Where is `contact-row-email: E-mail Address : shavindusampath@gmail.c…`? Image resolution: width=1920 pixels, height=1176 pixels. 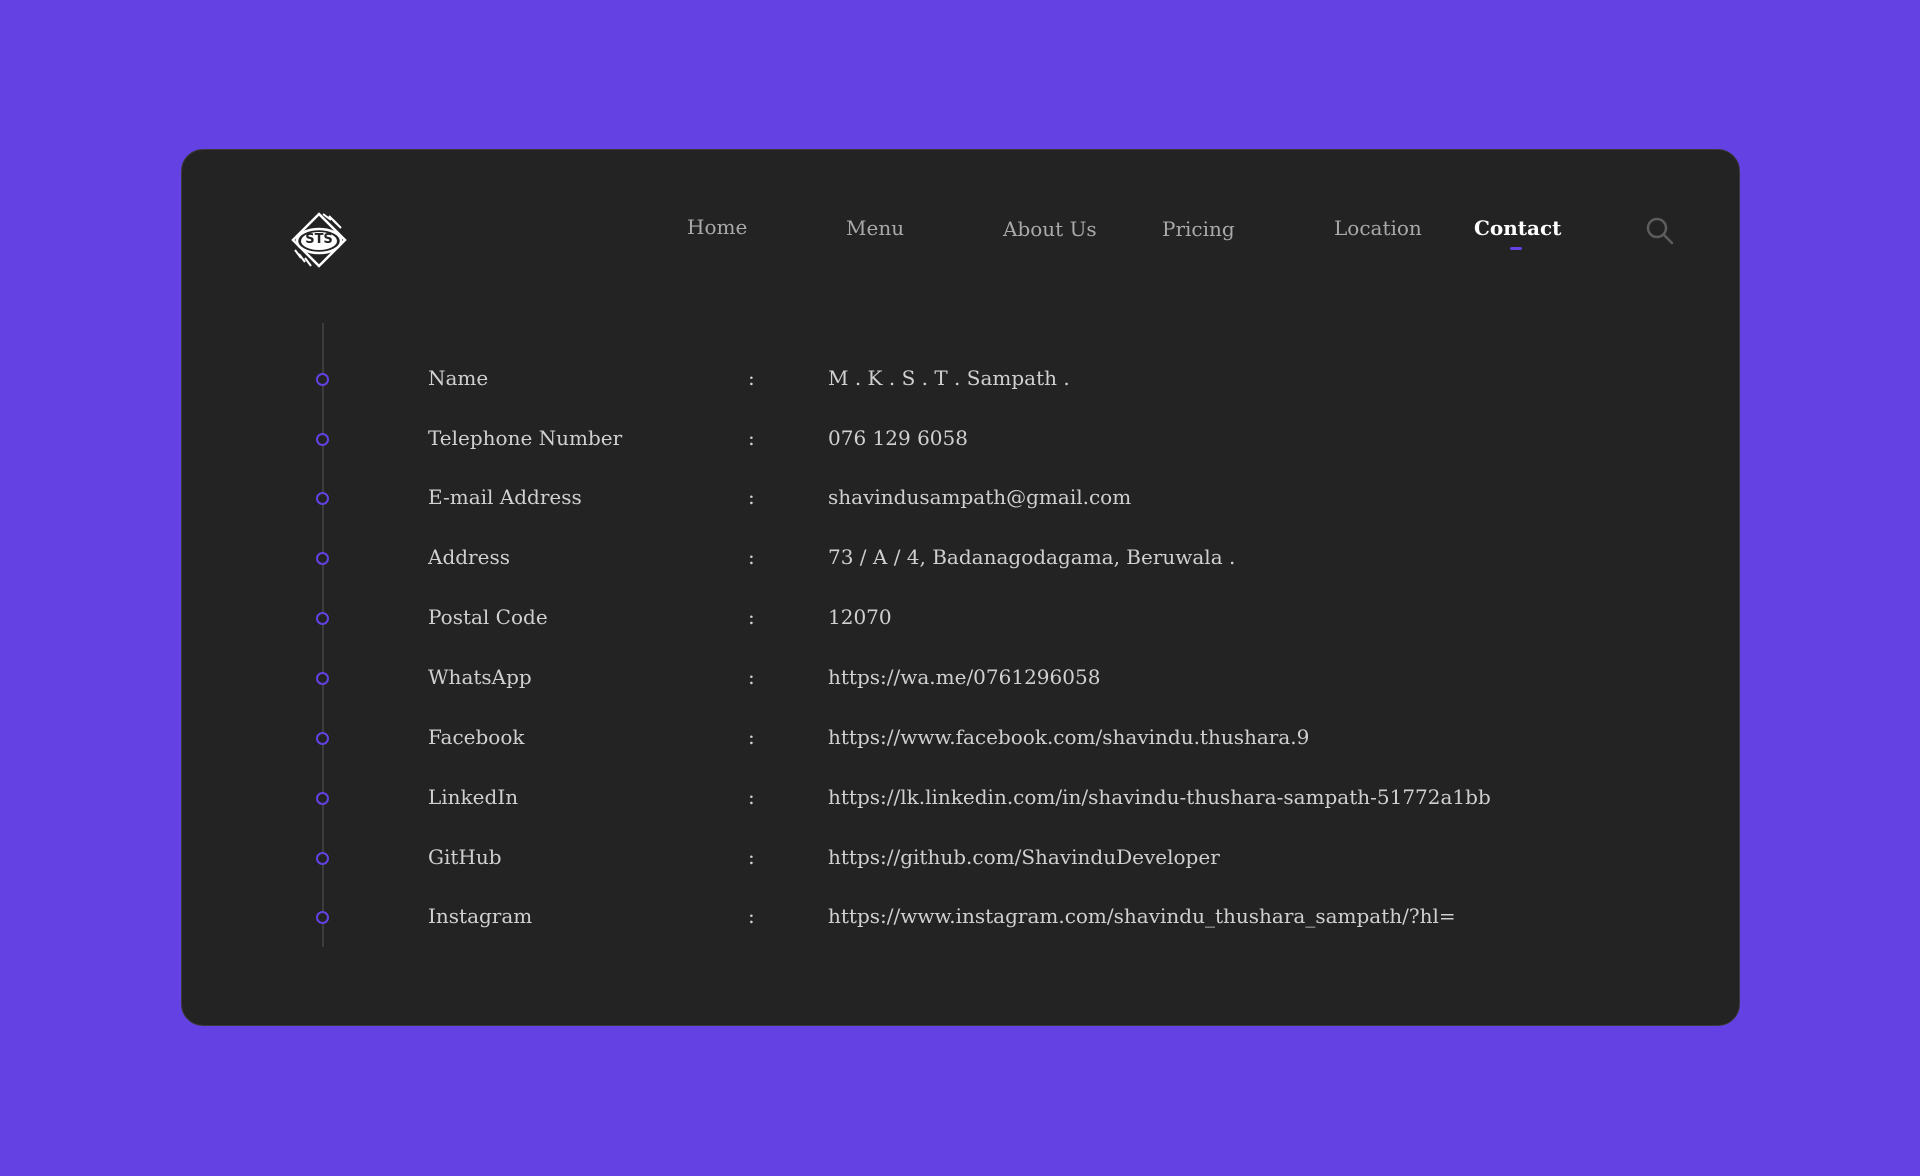 contact-row-email: E-mail Address : shavindusampath@gmail.c… is located at coordinates (961, 499).